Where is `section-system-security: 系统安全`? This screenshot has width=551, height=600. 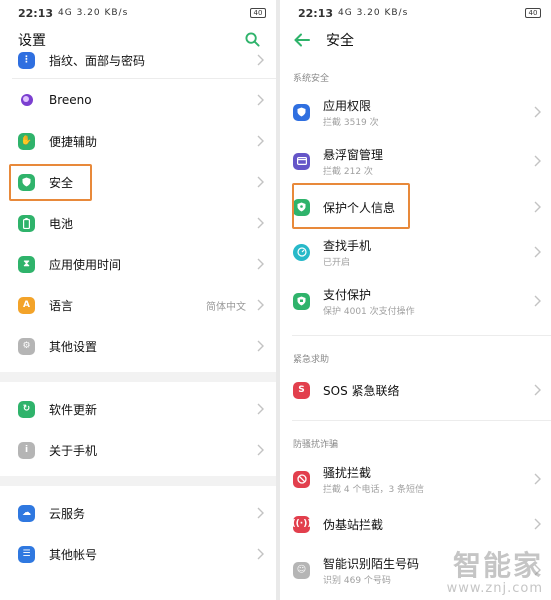
section-system-security: 系统安全 is located at coordinates (311, 79).